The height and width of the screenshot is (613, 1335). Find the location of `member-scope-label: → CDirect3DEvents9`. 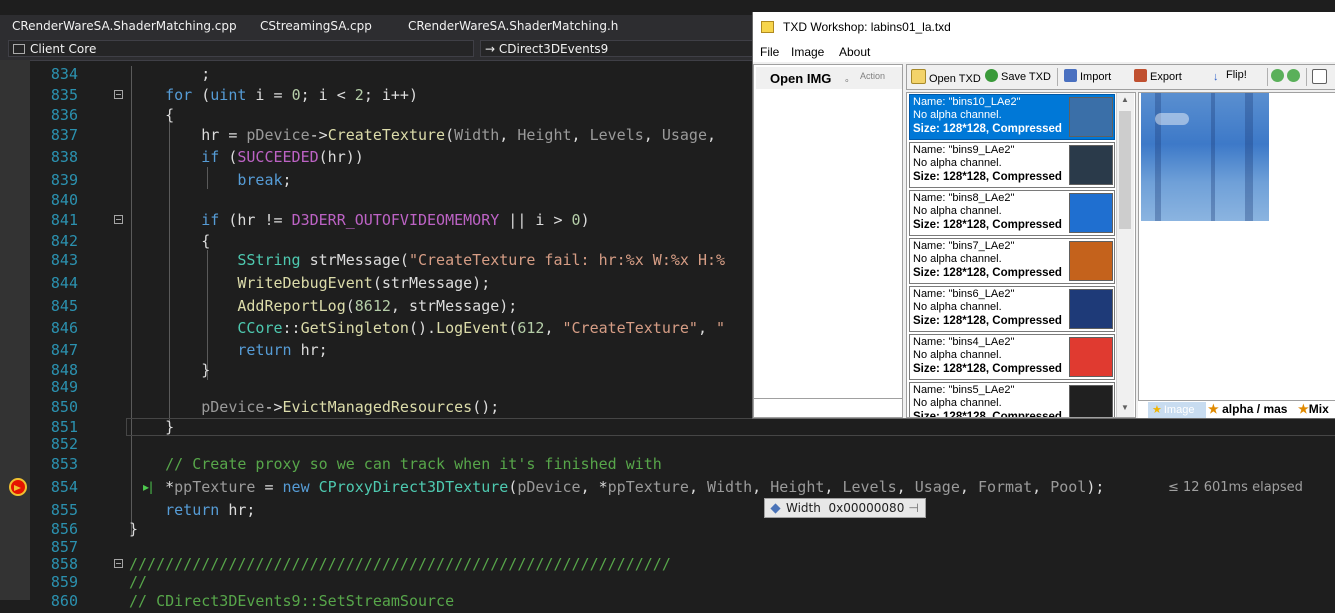

member-scope-label: → CDirect3DEvents9 is located at coordinates (547, 49).